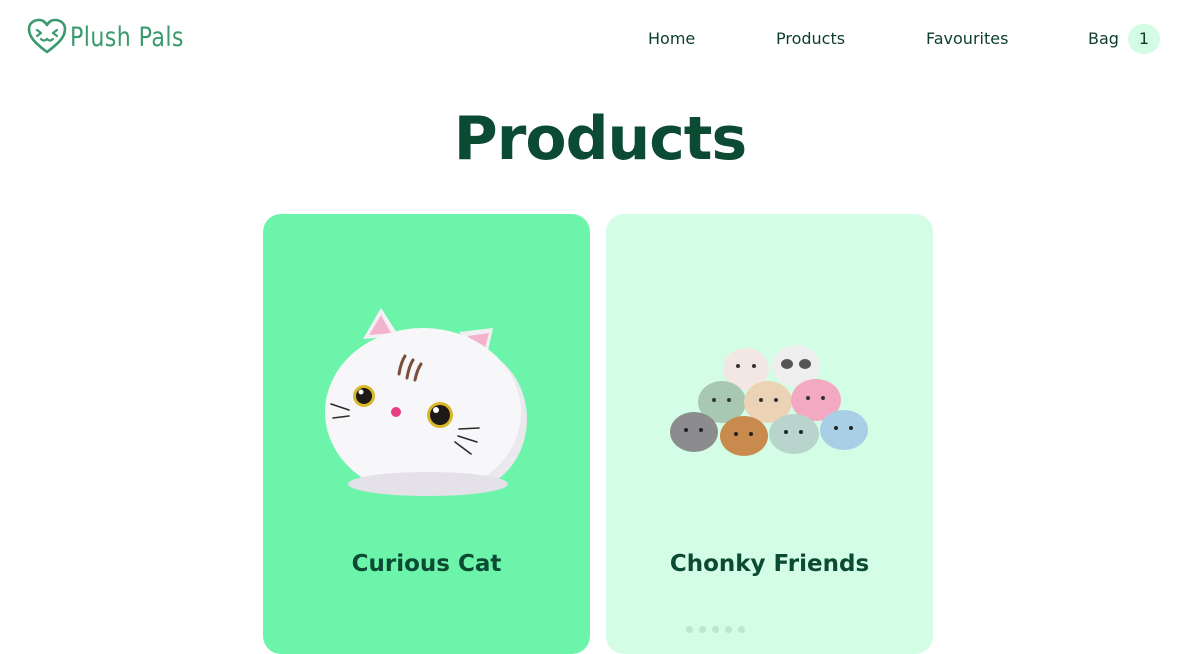  I want to click on white-cat-plush-image, so click(426, 402).